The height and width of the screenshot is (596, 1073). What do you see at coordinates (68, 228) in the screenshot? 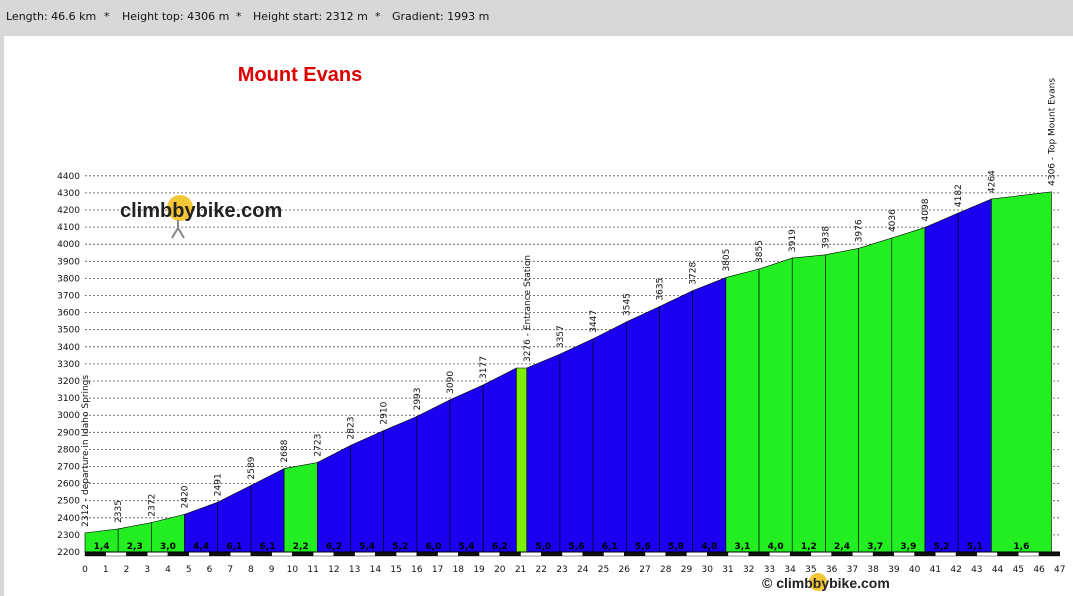
I see `y-tick-label: 4100` at bounding box center [68, 228].